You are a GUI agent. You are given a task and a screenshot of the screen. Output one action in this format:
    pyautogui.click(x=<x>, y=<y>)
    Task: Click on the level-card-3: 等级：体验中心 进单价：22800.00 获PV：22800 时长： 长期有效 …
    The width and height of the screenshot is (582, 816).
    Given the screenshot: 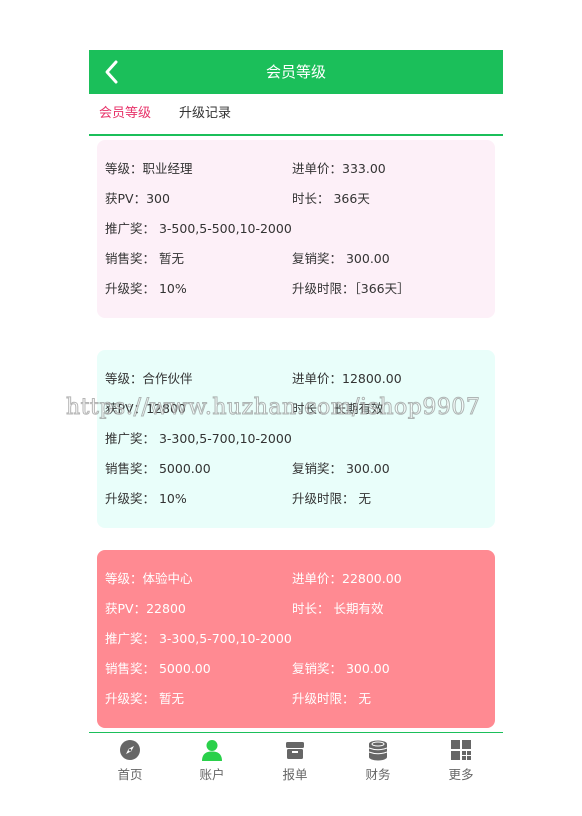 What is the action you would take?
    pyautogui.click(x=296, y=639)
    